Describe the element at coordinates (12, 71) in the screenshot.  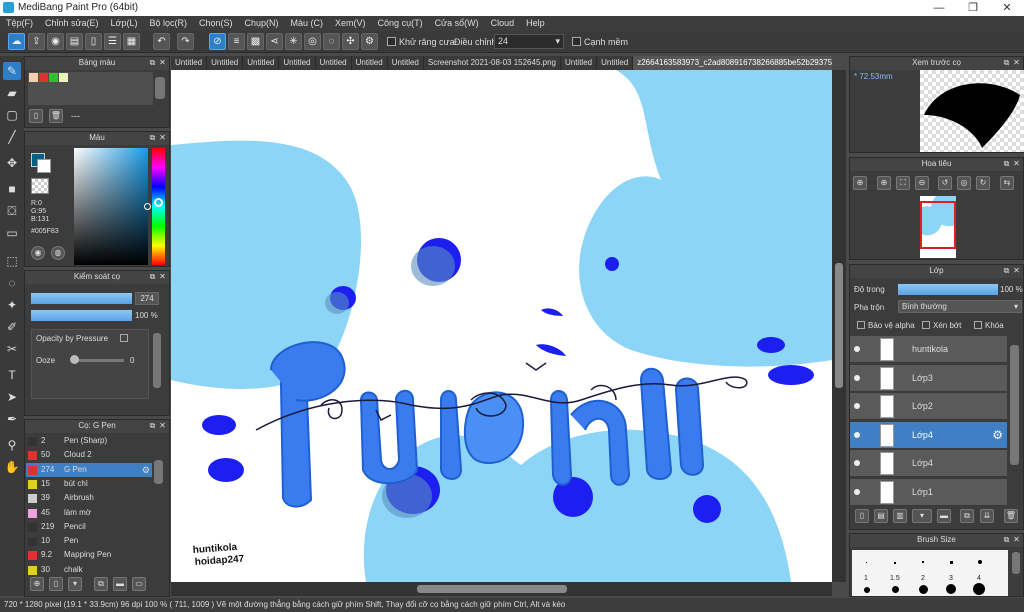
I see `brush-tool-icon: ✎` at that location.